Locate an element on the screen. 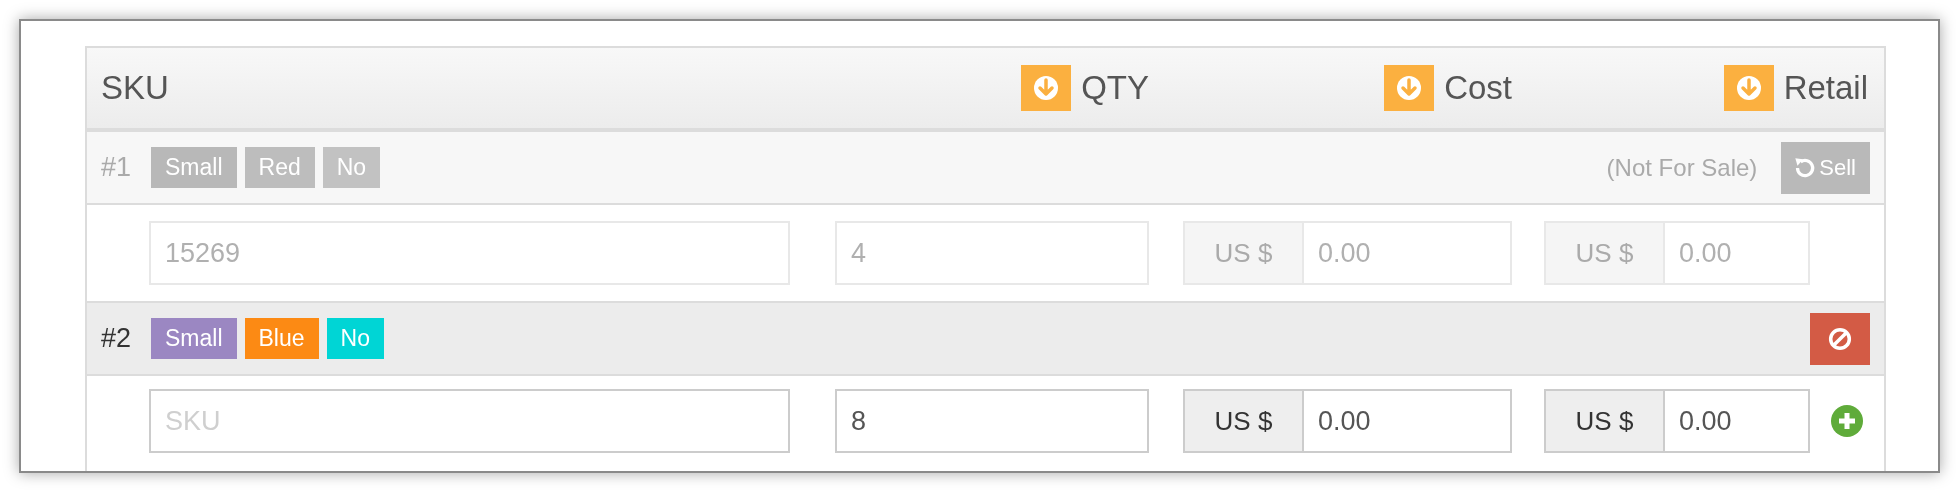 The width and height of the screenshot is (1956, 492). column-header: SKU is located at coordinates (135, 88).